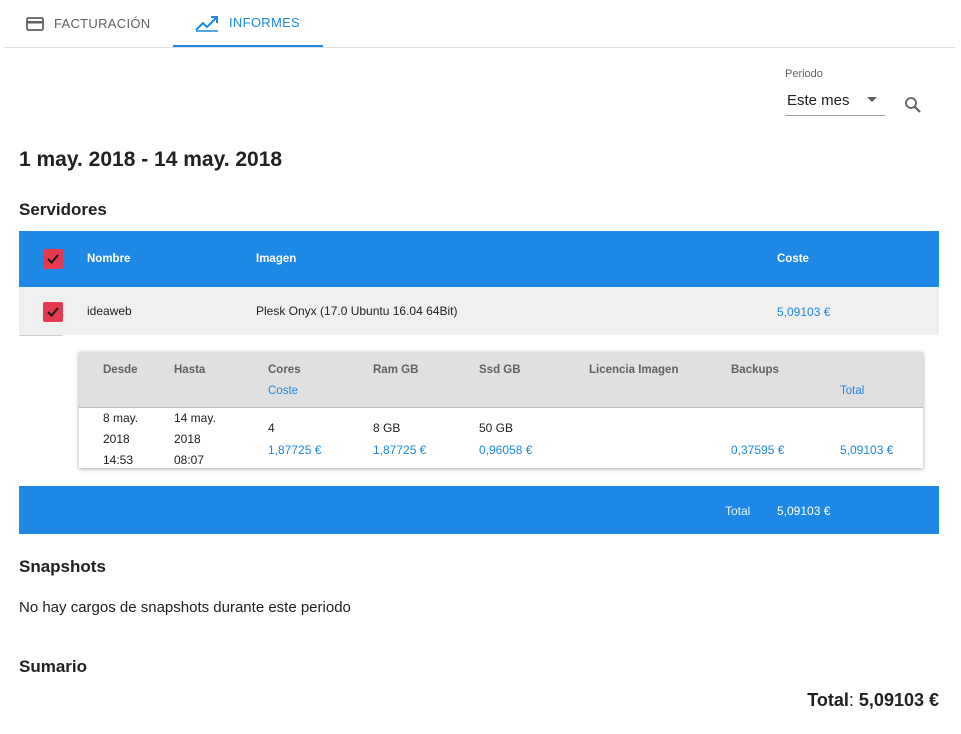 The width and height of the screenshot is (961, 734). Describe the element at coordinates (265, 22) in the screenshot. I see `tab-informes-label: INFORMES` at that location.